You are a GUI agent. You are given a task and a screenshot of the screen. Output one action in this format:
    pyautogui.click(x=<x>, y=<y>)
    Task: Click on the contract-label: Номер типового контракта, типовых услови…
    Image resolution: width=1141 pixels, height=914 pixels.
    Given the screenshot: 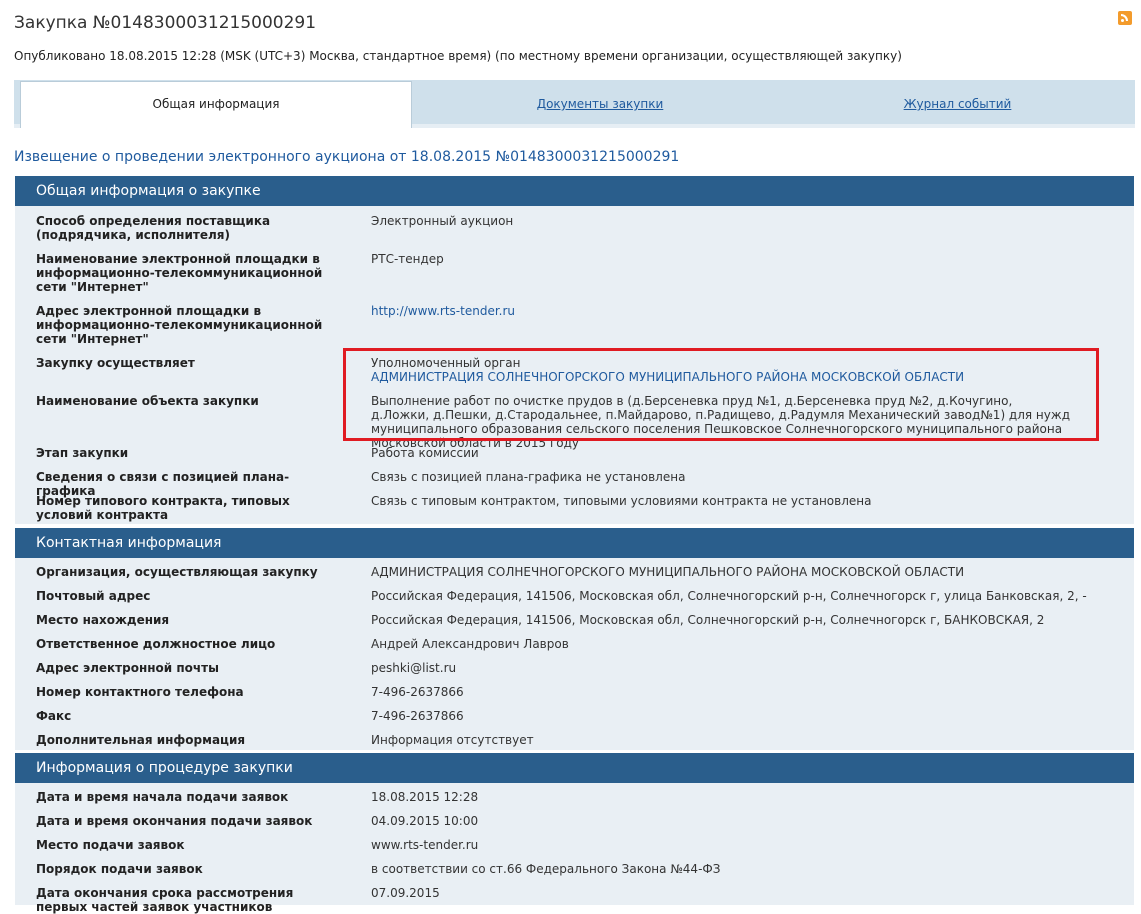 What is the action you would take?
    pyautogui.click(x=163, y=508)
    